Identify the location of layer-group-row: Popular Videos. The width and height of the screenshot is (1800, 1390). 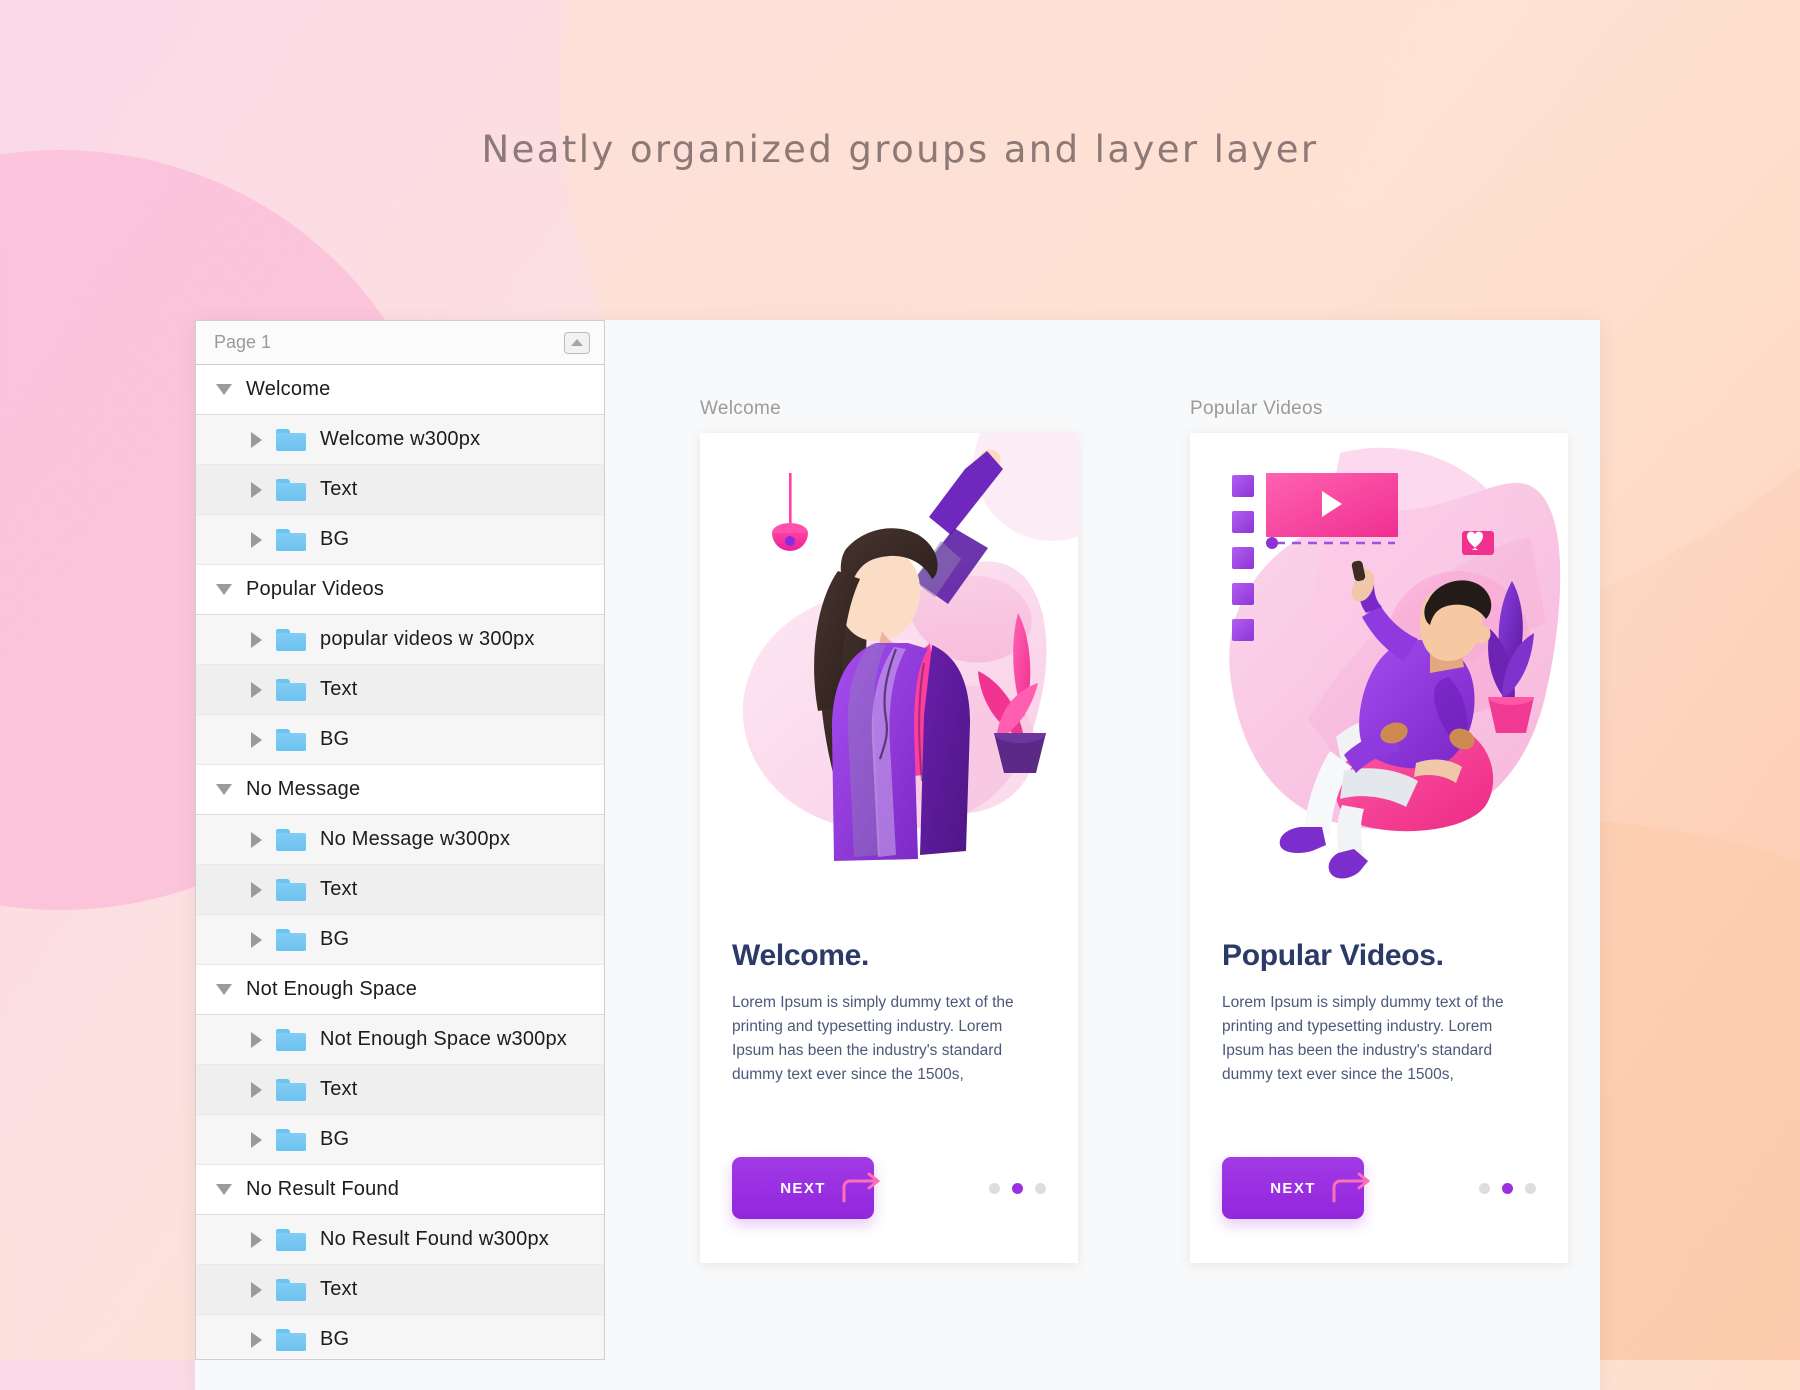
(400, 590).